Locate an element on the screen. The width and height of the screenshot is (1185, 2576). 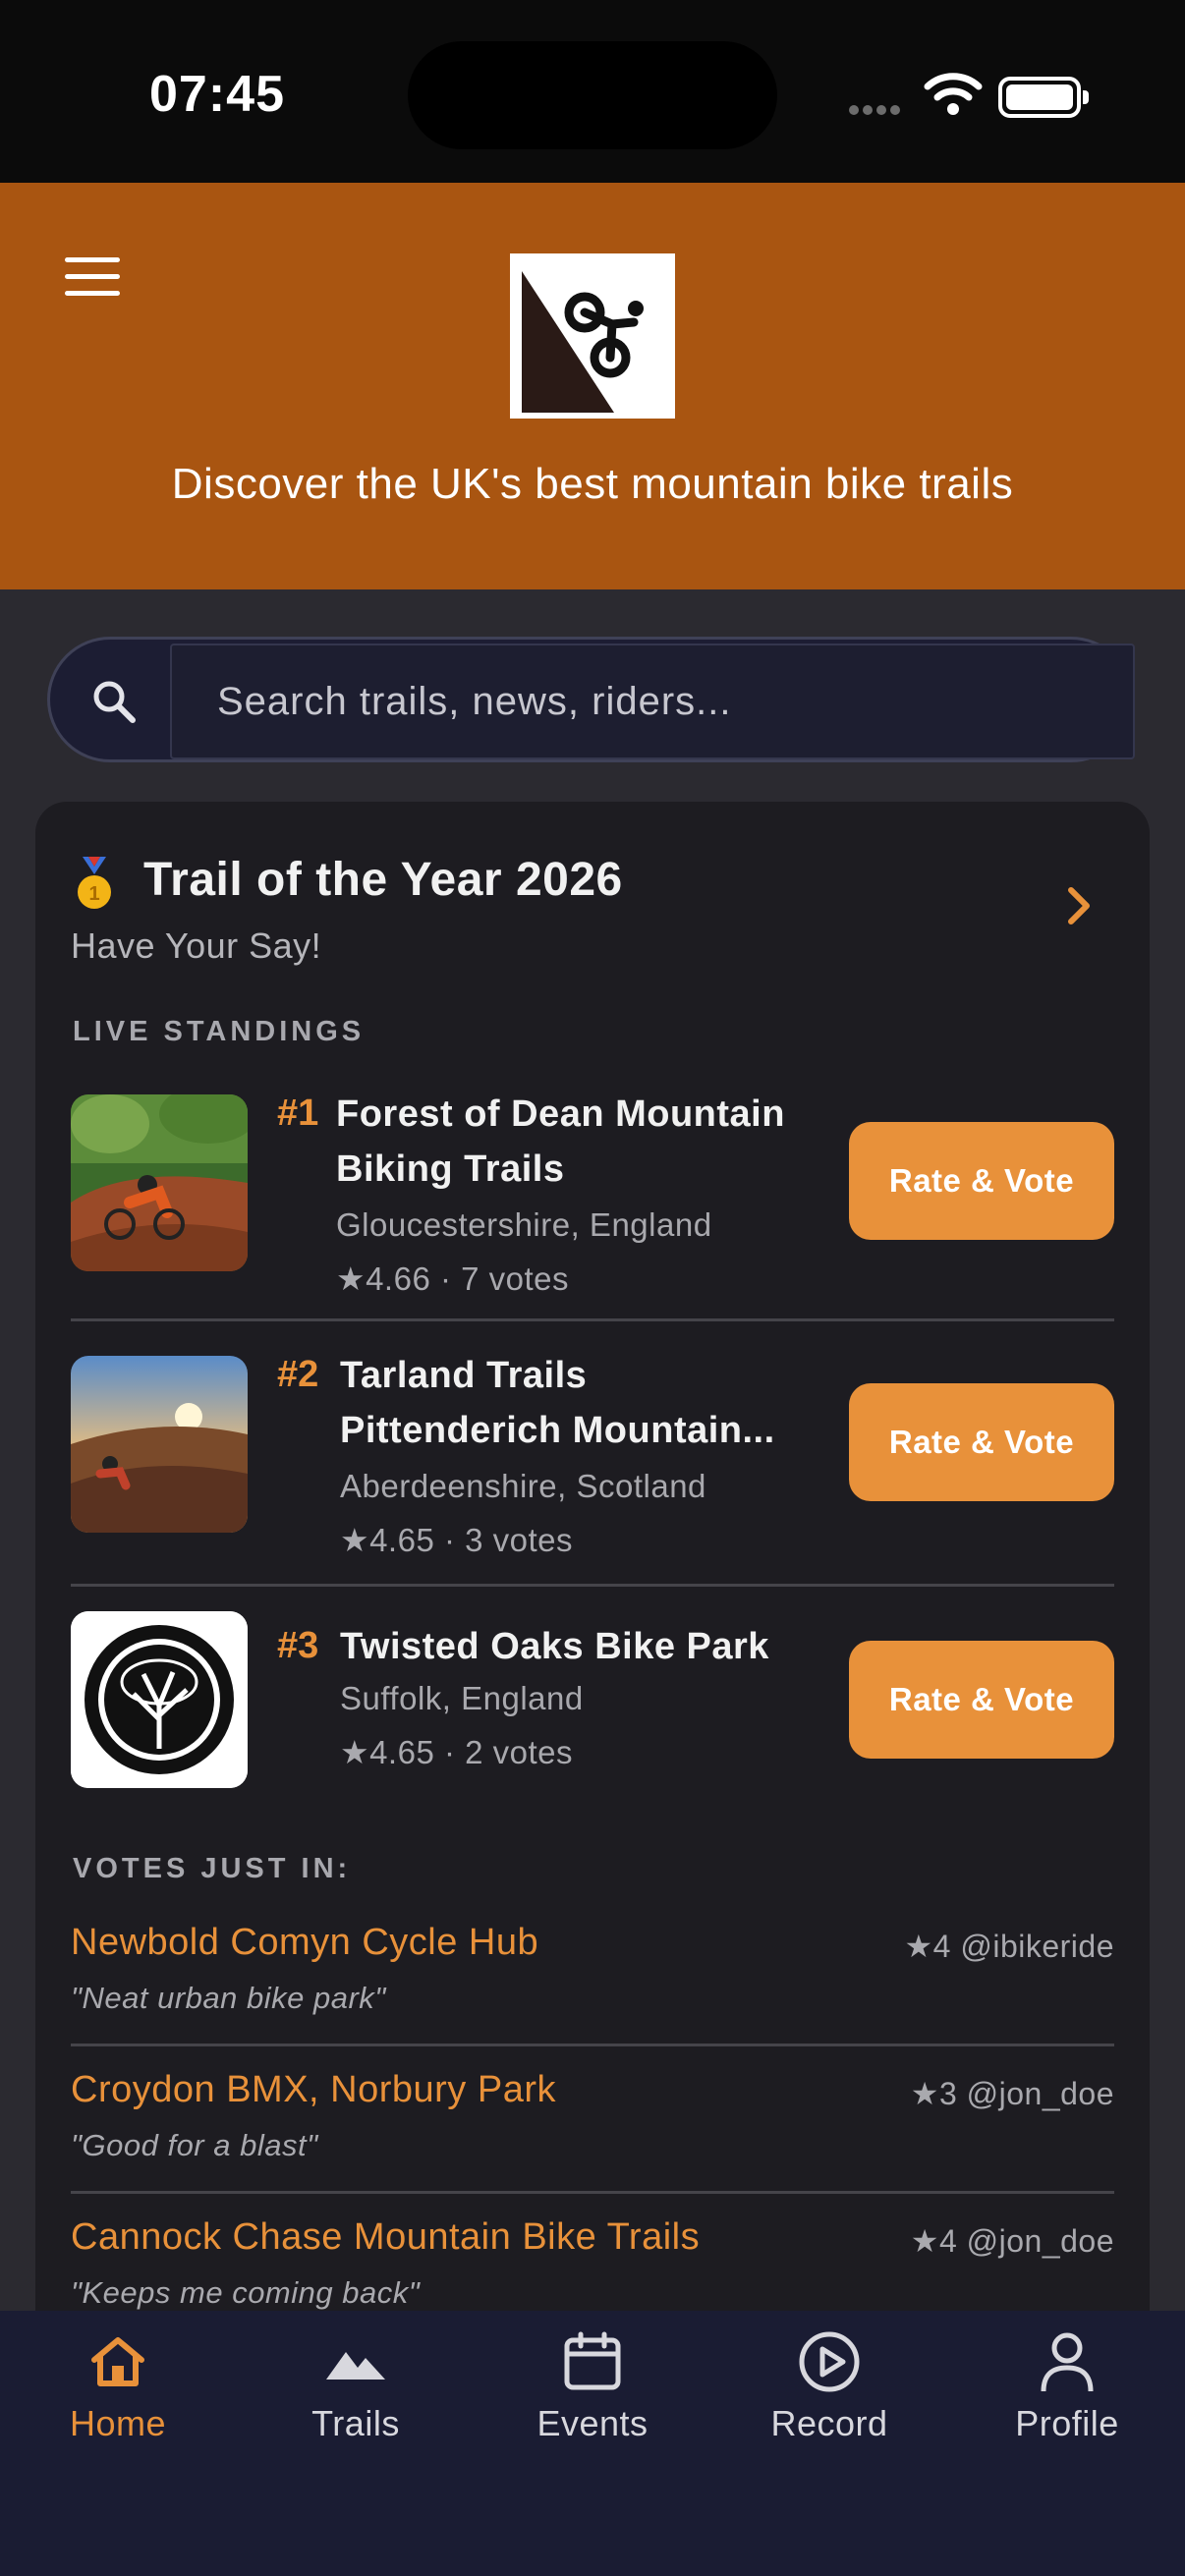
bottom-nav: Home Trails Events Record Profile is located at coordinates (592, 2443).